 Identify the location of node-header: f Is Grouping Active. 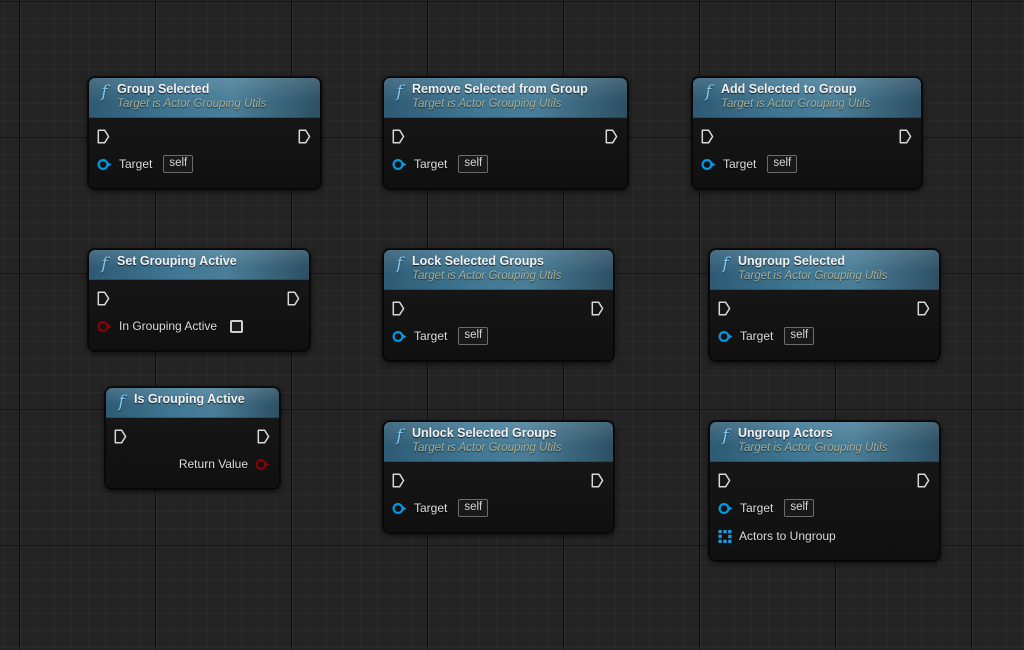
(192, 403).